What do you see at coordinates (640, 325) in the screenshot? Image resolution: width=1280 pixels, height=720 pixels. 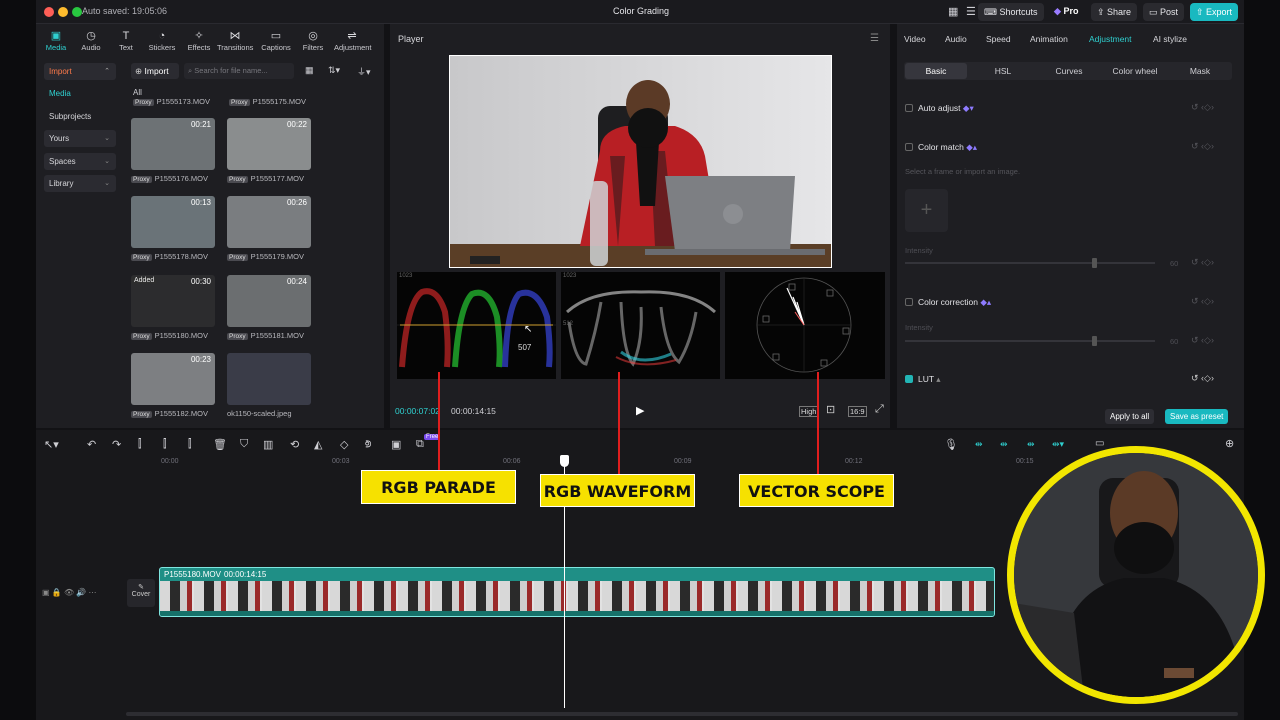 I see `rgb-waveform-scope: 1023 512` at bounding box center [640, 325].